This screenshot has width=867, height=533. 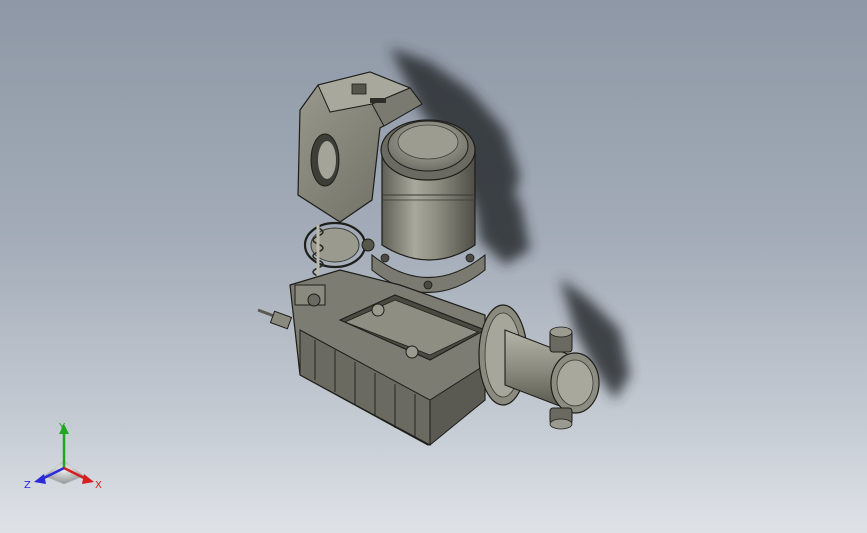 I want to click on x-axis-label: X, so click(x=98, y=485).